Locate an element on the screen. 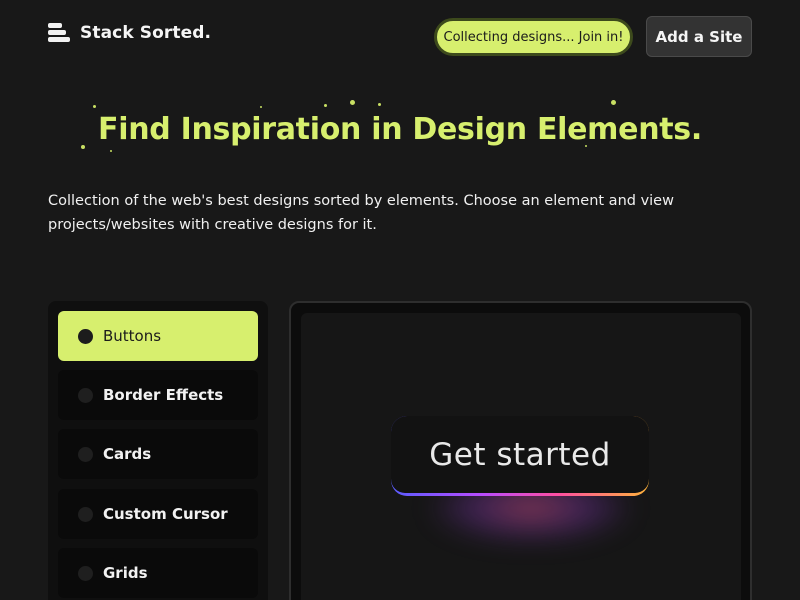 The image size is (800, 600). sidebar-item-buttons: Buttons is located at coordinates (158, 336).